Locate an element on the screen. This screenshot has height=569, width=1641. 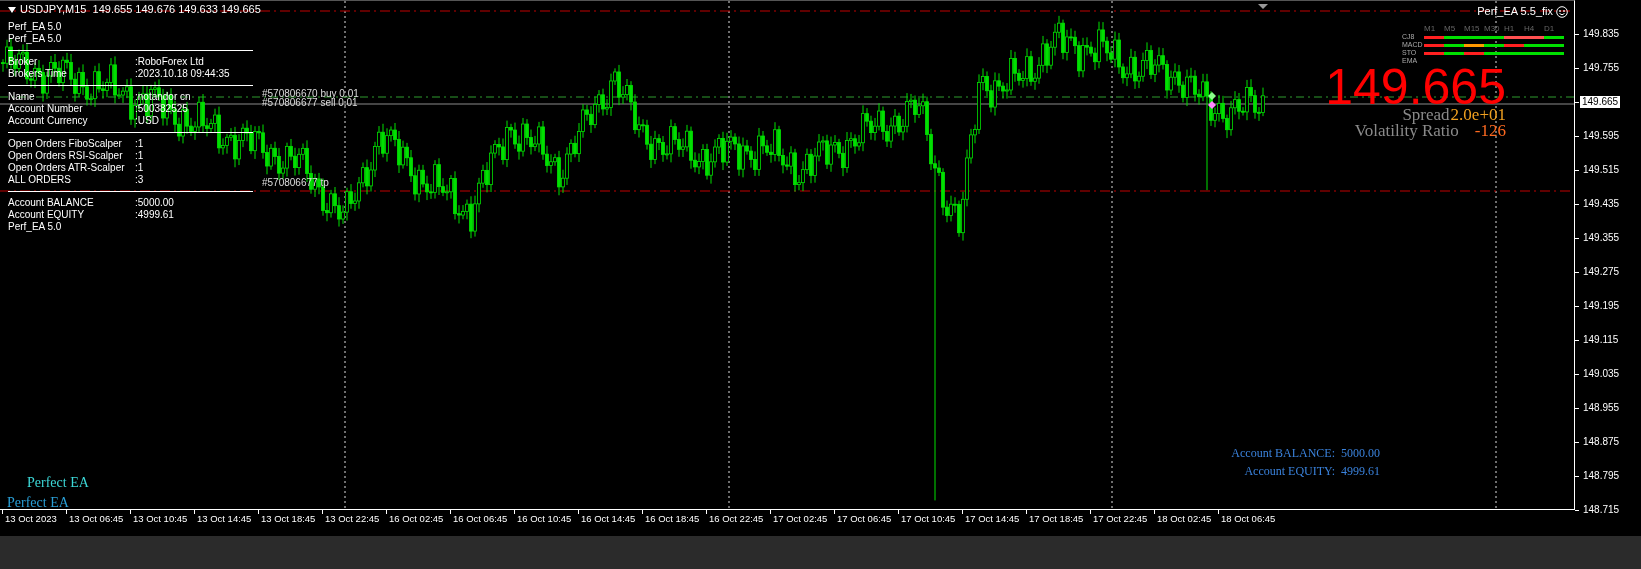
time-label: 17 Oct 22:45 is located at coordinates (1120, 519).